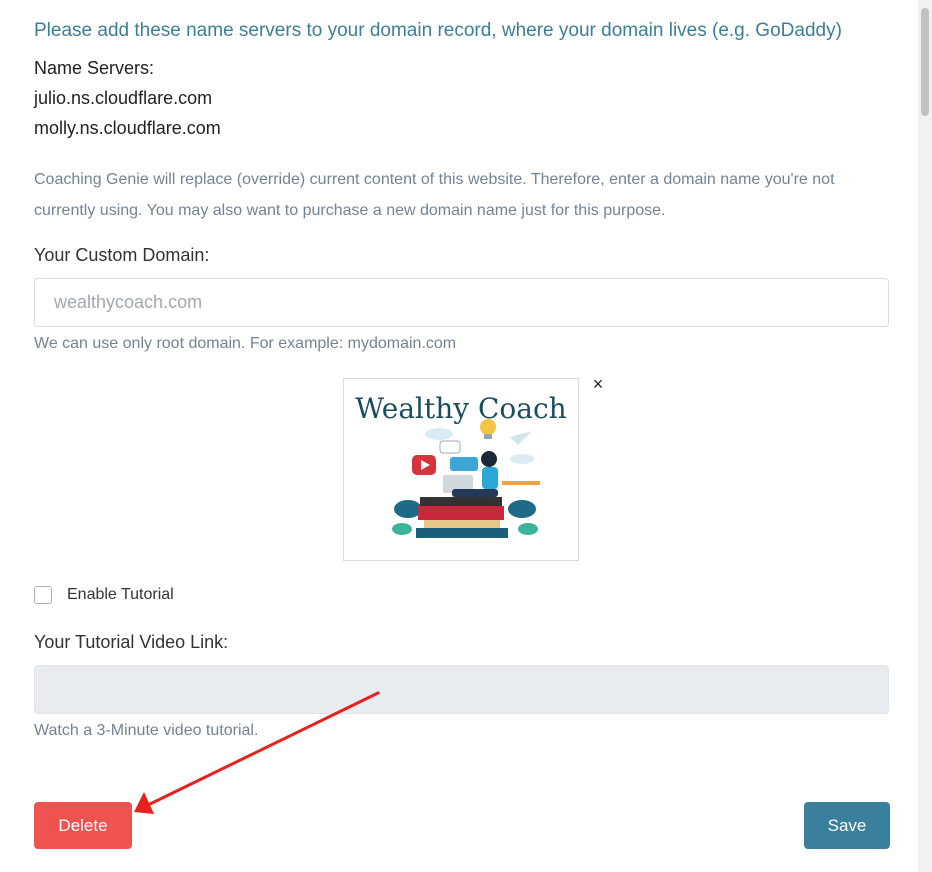 The width and height of the screenshot is (932, 872). I want to click on custom-domain-label: Your Custom Domain:, so click(122, 255).